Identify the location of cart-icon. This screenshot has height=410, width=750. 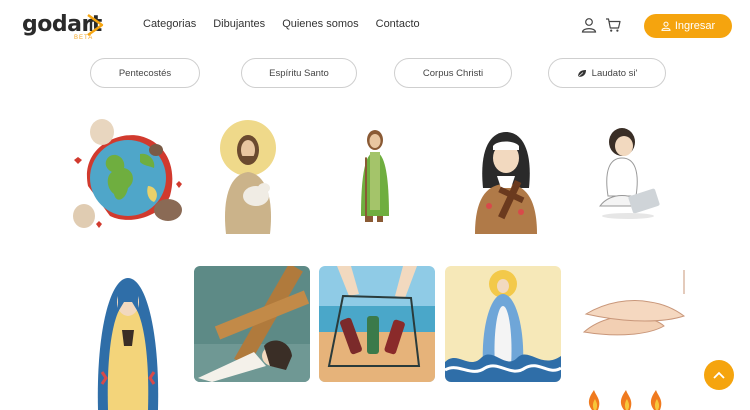
(613, 25).